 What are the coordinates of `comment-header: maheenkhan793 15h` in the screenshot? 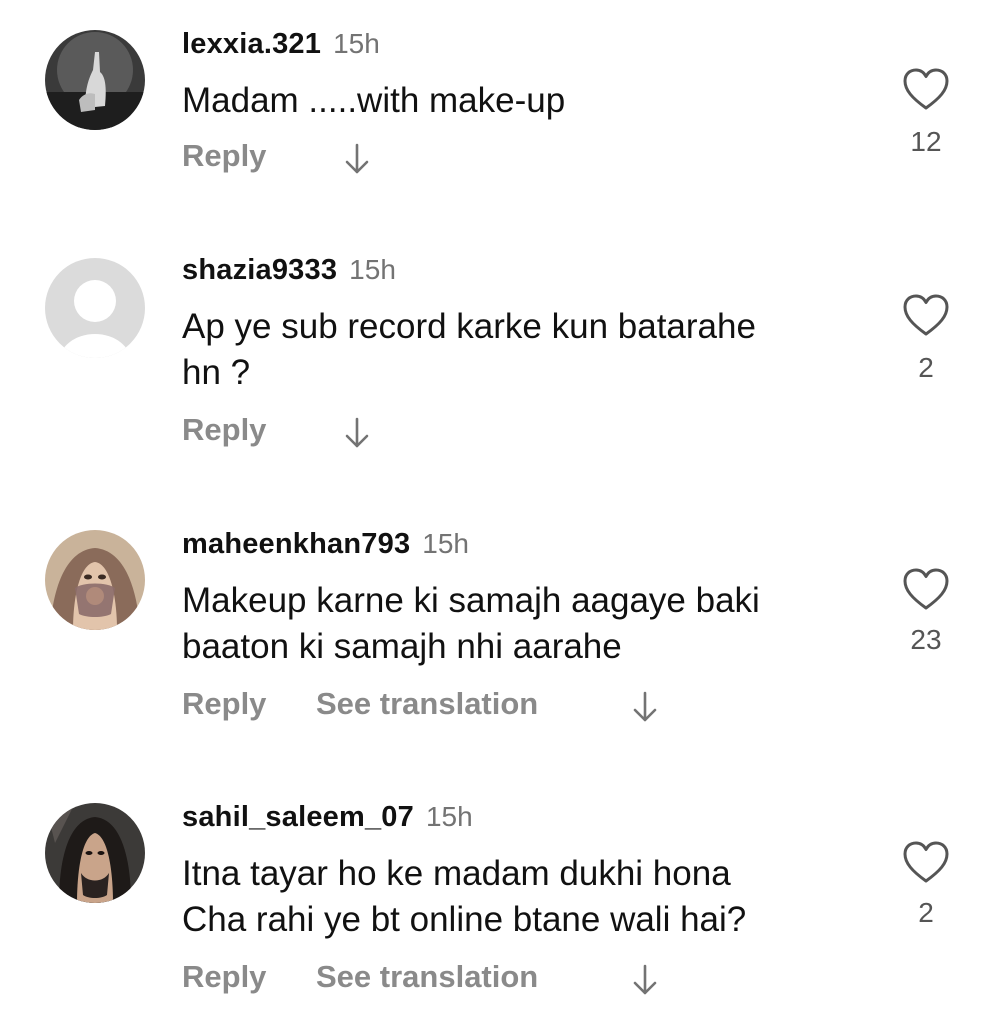 It's located at (325, 544).